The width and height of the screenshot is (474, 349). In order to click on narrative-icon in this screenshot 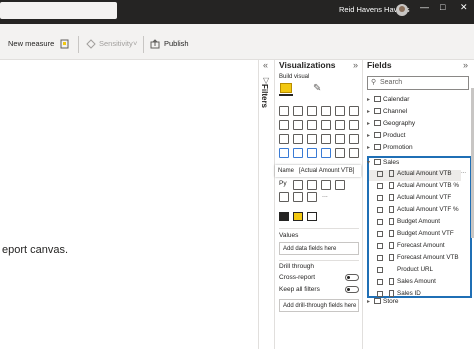, I will do `click(340, 185)`.